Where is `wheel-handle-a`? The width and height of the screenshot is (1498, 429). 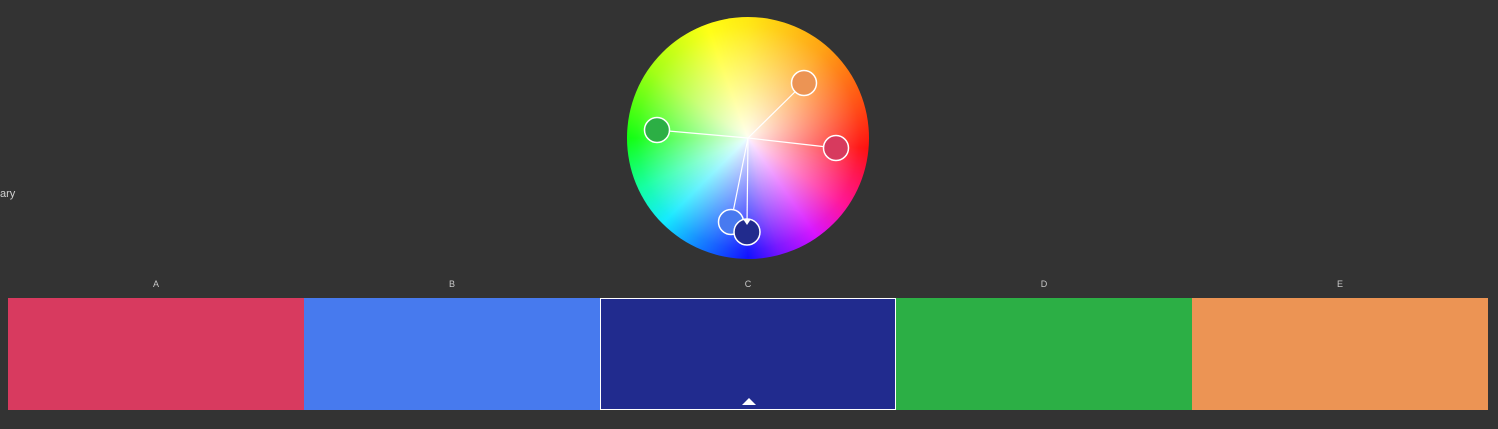
wheel-handle-a is located at coordinates (836, 148).